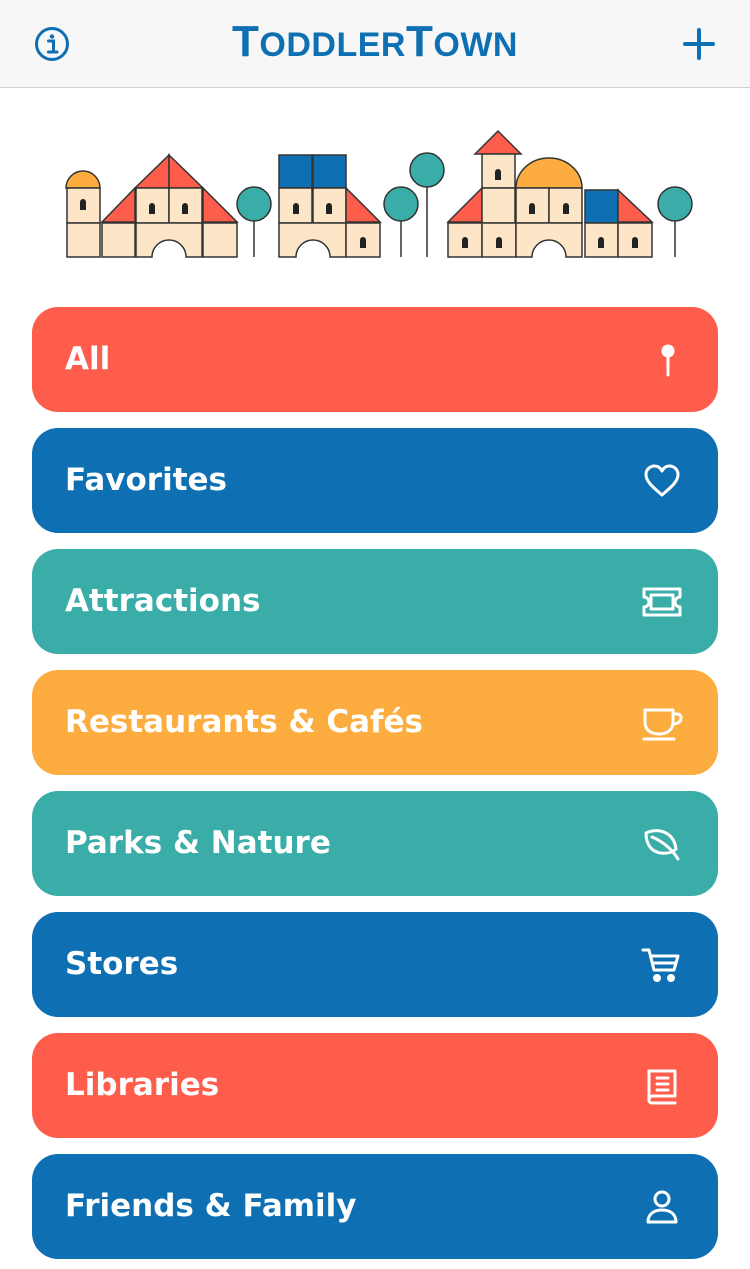  What do you see at coordinates (244, 722) in the screenshot?
I see `category-label: Restaurants & Cafés` at bounding box center [244, 722].